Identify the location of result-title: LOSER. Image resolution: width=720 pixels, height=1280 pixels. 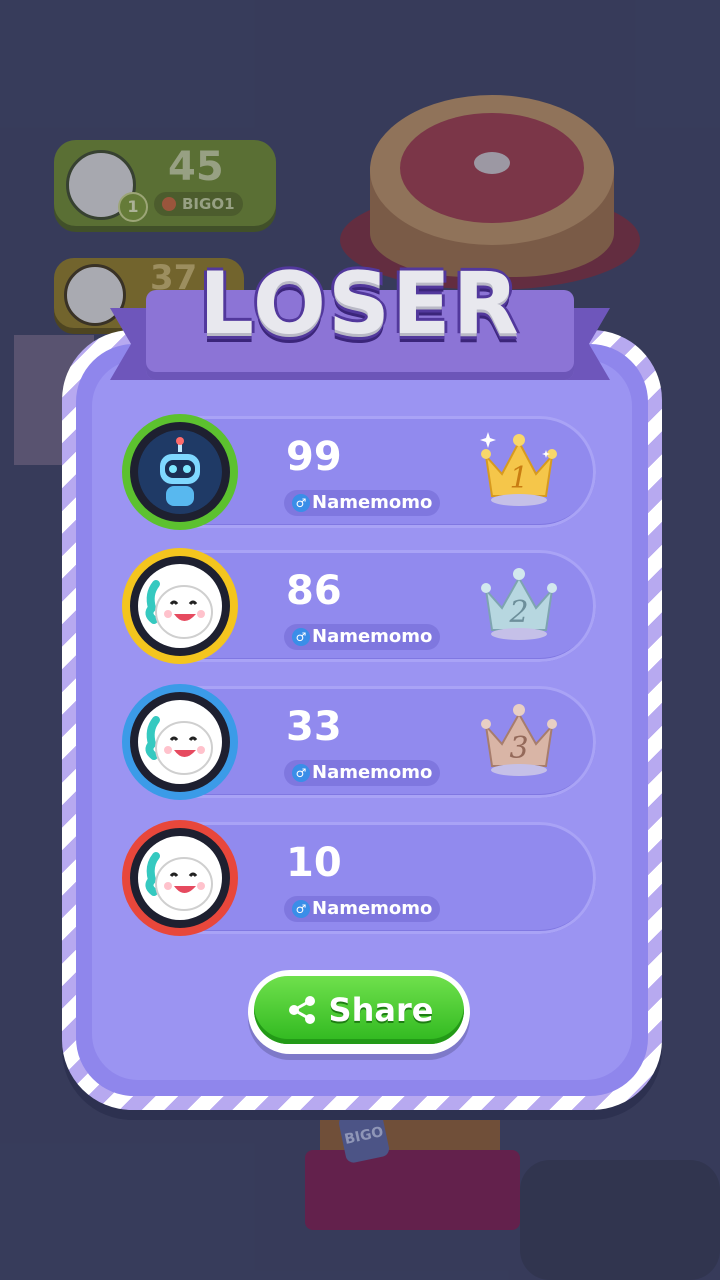
(360, 304).